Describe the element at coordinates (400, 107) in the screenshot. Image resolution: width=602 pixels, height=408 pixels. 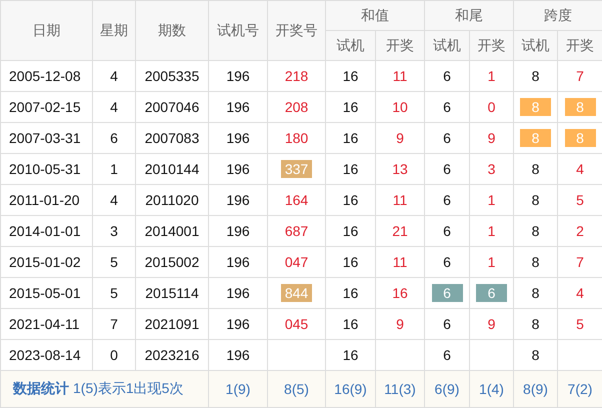
I see `number-value: 10` at that location.